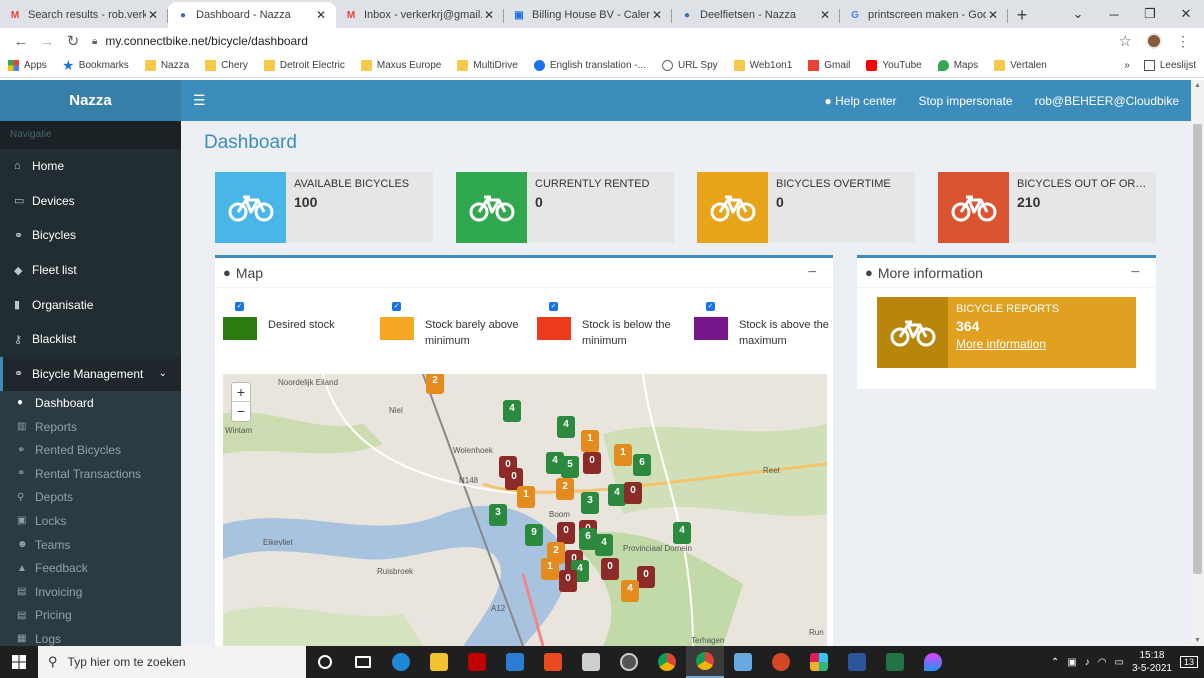  Describe the element at coordinates (1107, 101) in the screenshot. I see `user-menu: rob@BEHEER@Cloudbike` at that location.